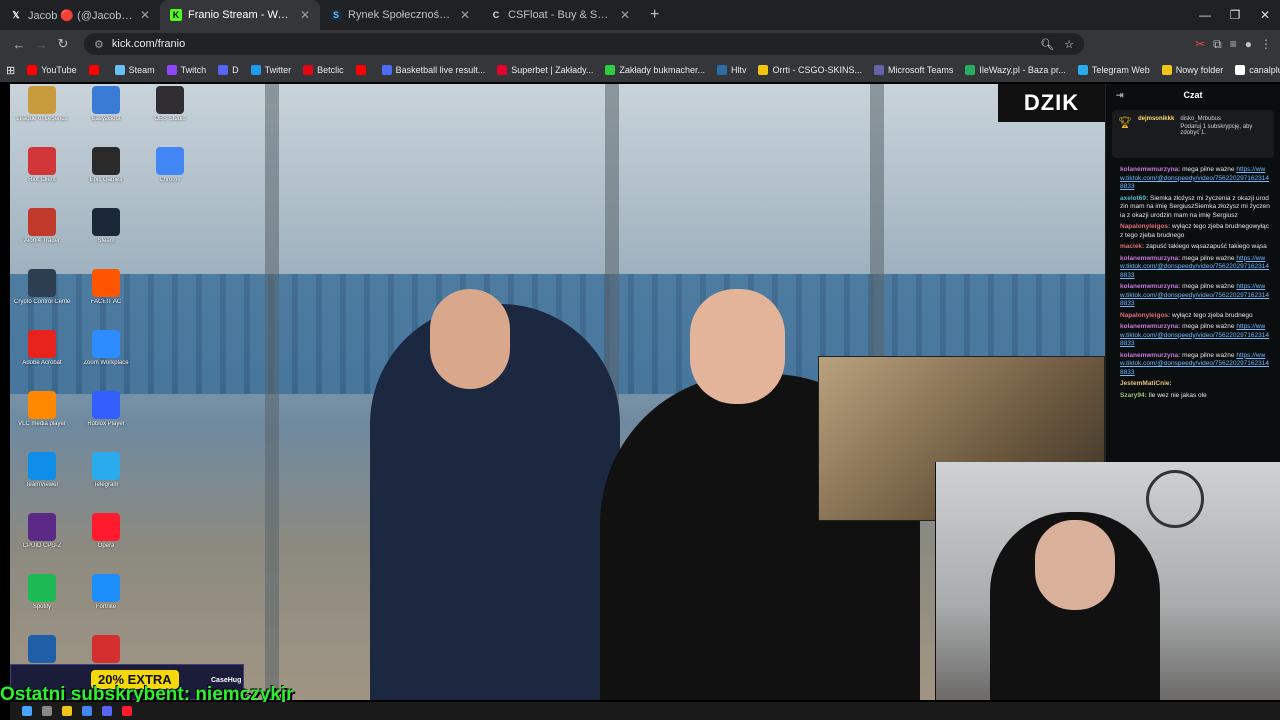  I want to click on explorer-icon, so click(67, 711).